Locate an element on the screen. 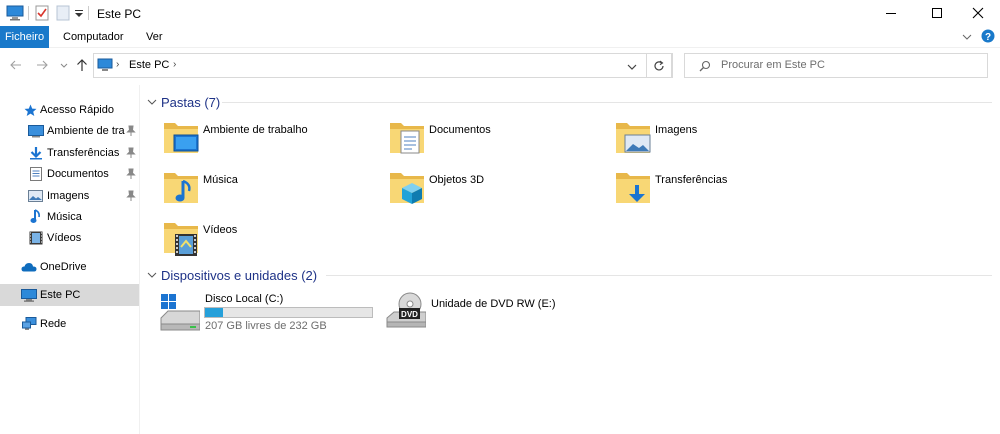 Image resolution: width=1000 pixels, height=434 pixels. nav-item-quick-access: Acesso Rápido is located at coordinates (69, 110).